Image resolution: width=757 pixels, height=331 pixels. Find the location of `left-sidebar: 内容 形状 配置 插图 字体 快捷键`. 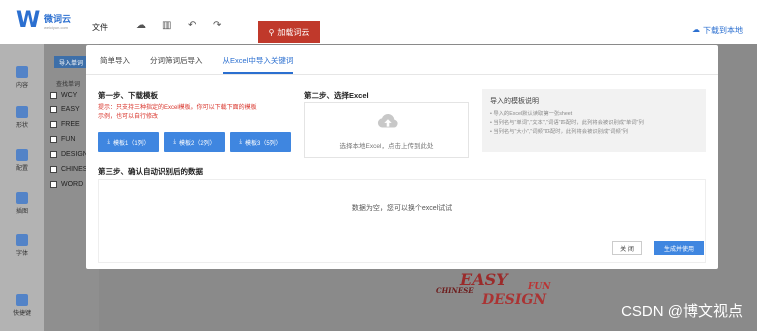

left-sidebar: 内容 形状 配置 插图 字体 快捷键 is located at coordinates (22, 187).